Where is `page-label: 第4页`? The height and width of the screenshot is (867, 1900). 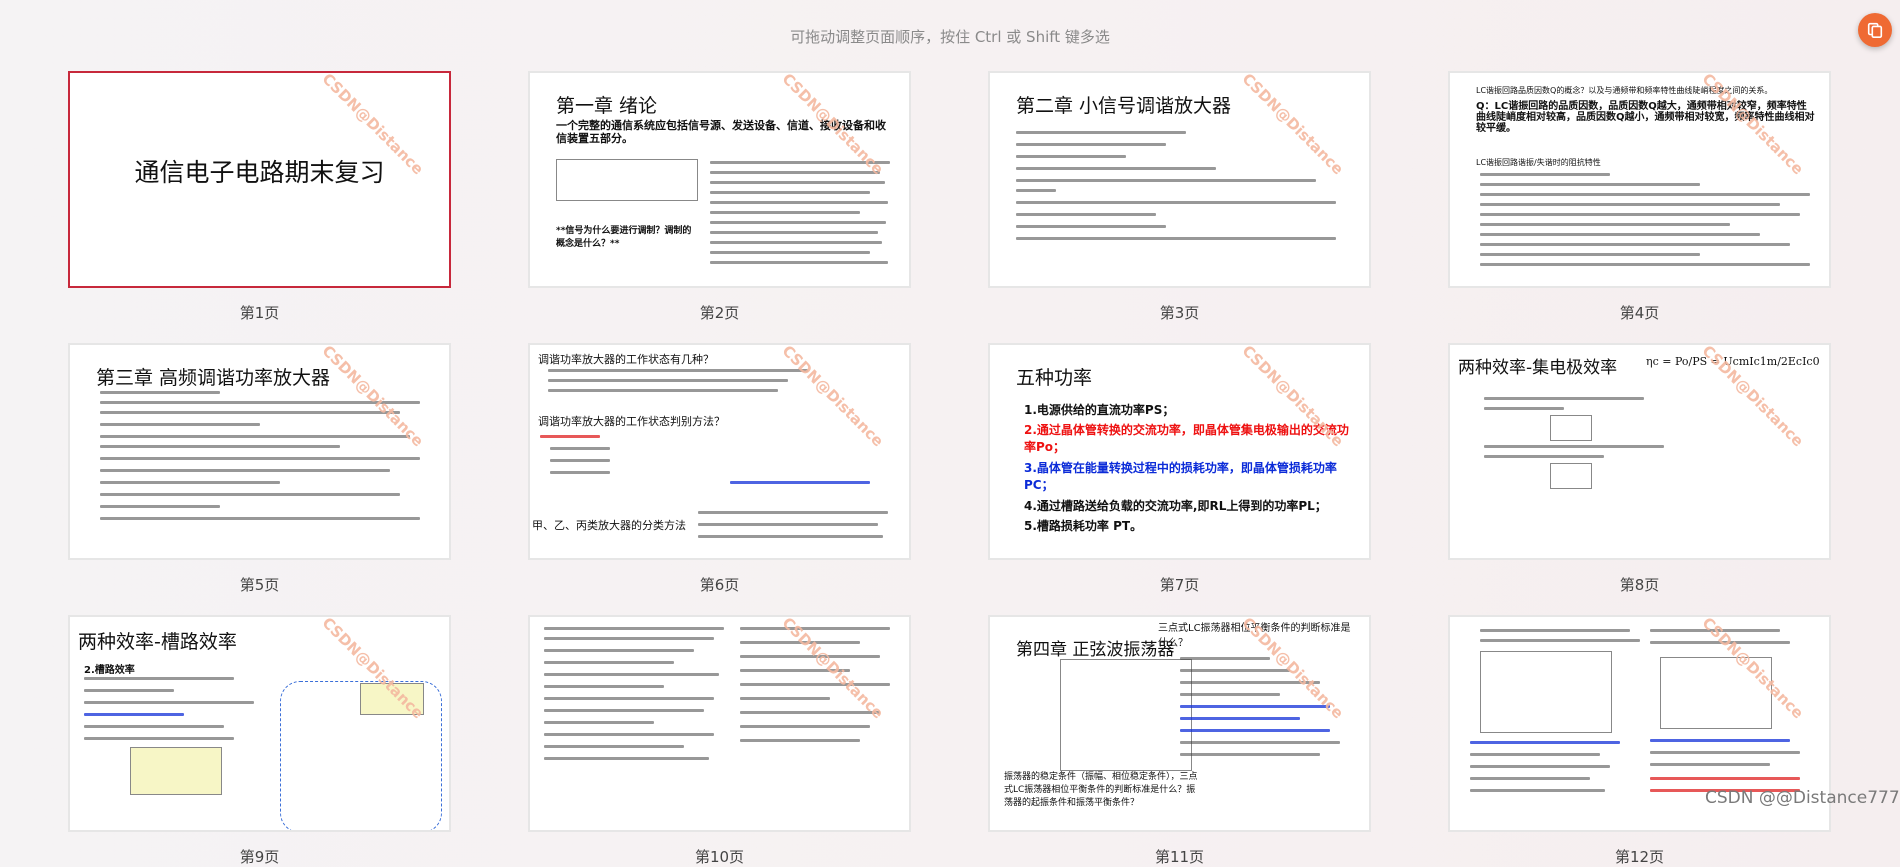
page-label: 第4页 is located at coordinates (1639, 313).